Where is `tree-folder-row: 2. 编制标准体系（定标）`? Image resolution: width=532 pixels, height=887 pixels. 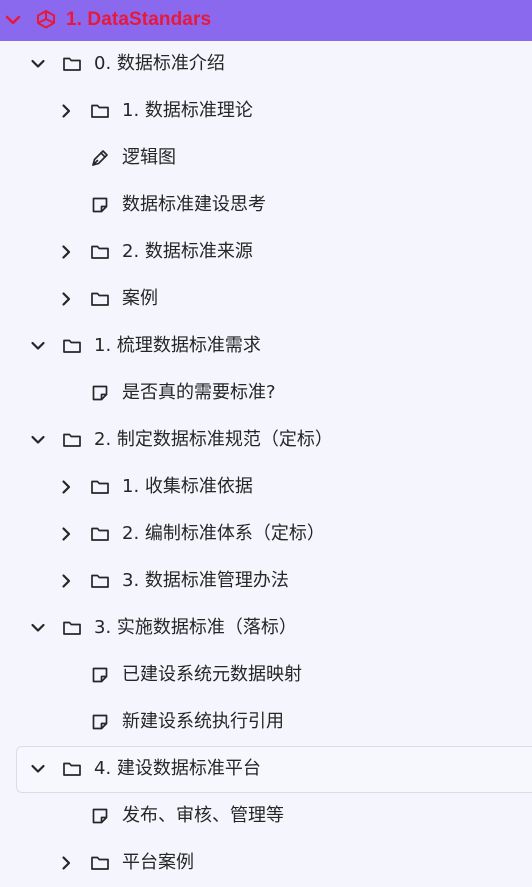 tree-folder-row: 2. 编制标准体系（定标） is located at coordinates (266, 534).